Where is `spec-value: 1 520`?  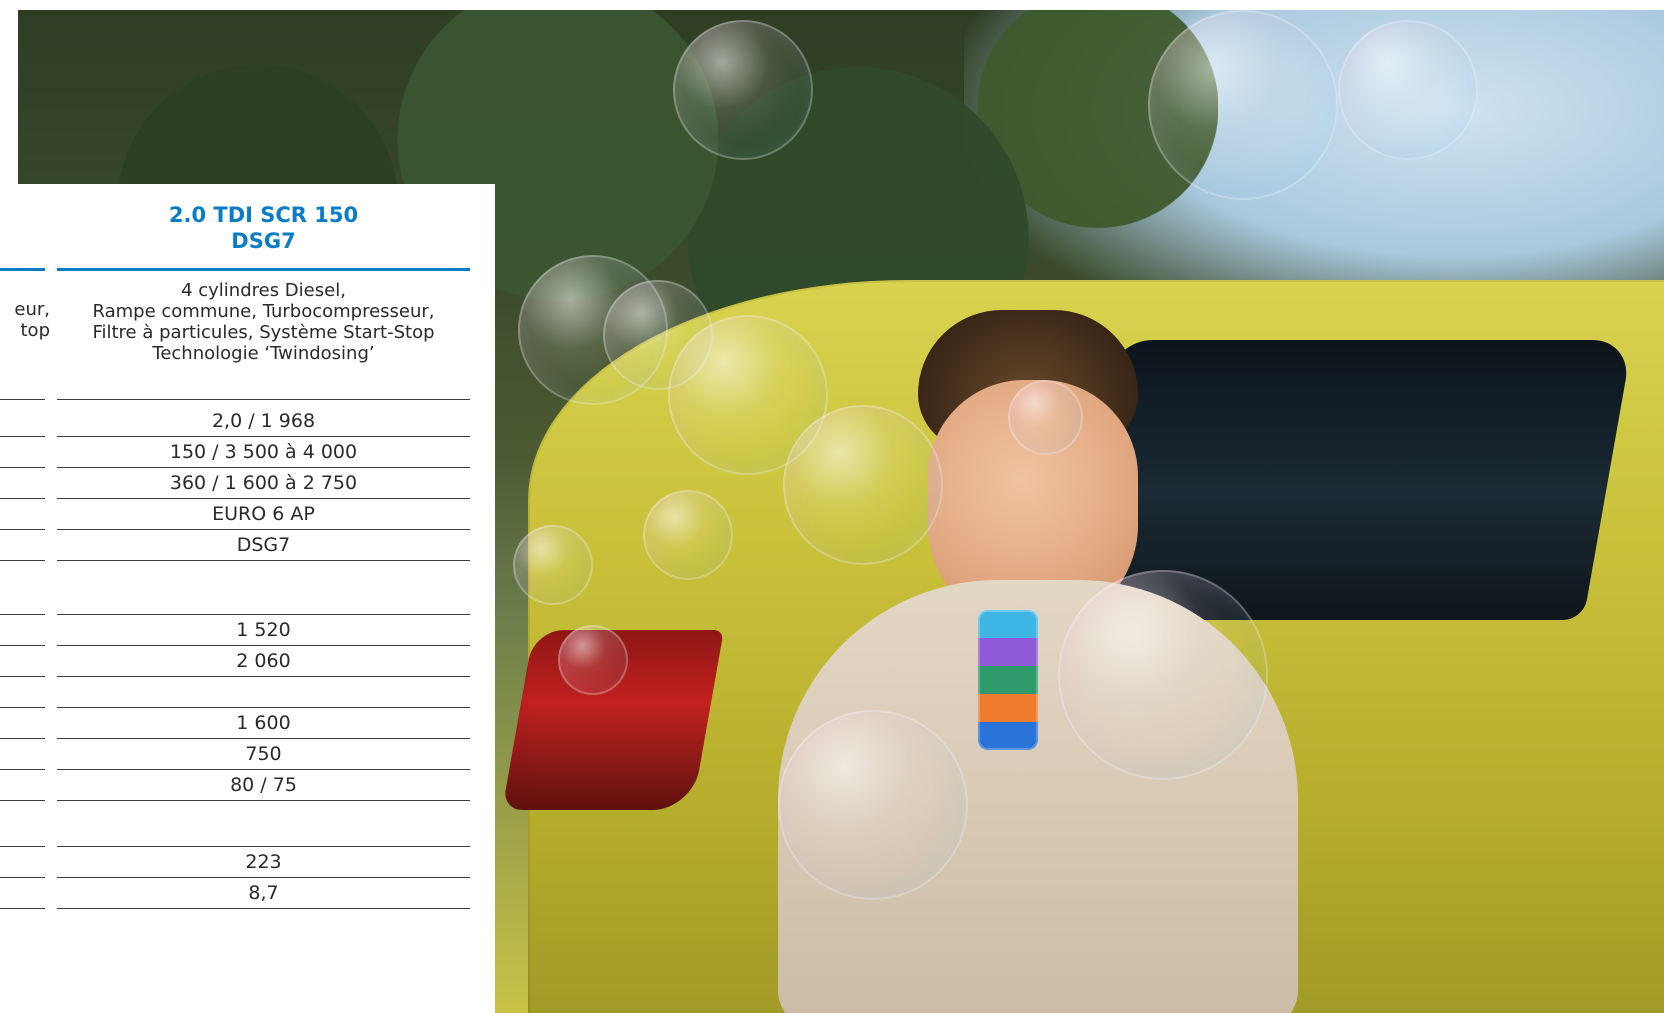
spec-value: 1 520 is located at coordinates (263, 630).